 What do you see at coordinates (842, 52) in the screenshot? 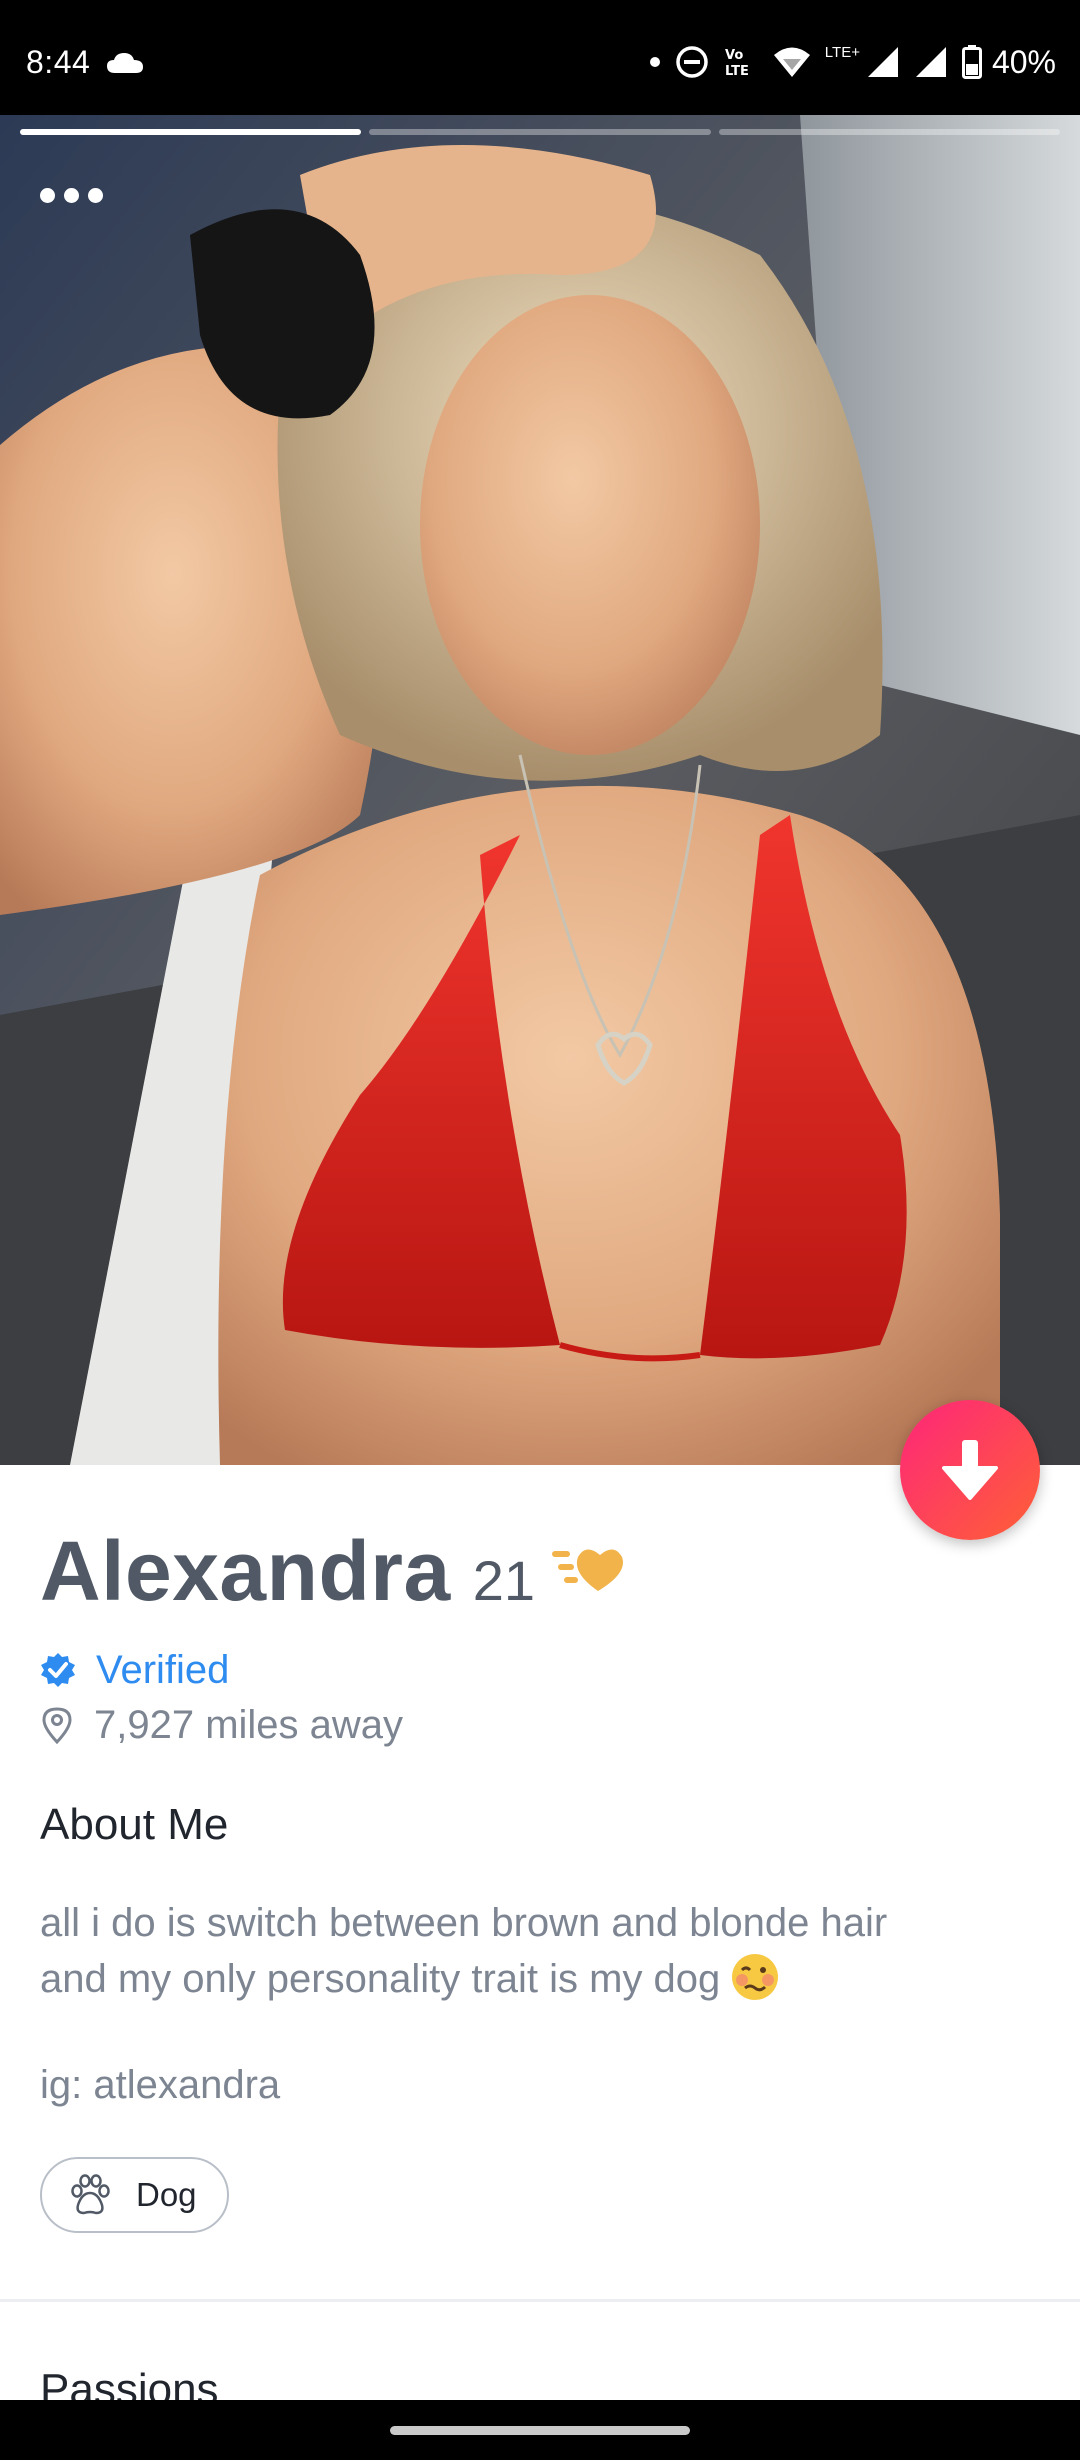
I see `network-type-label: LTE+` at bounding box center [842, 52].